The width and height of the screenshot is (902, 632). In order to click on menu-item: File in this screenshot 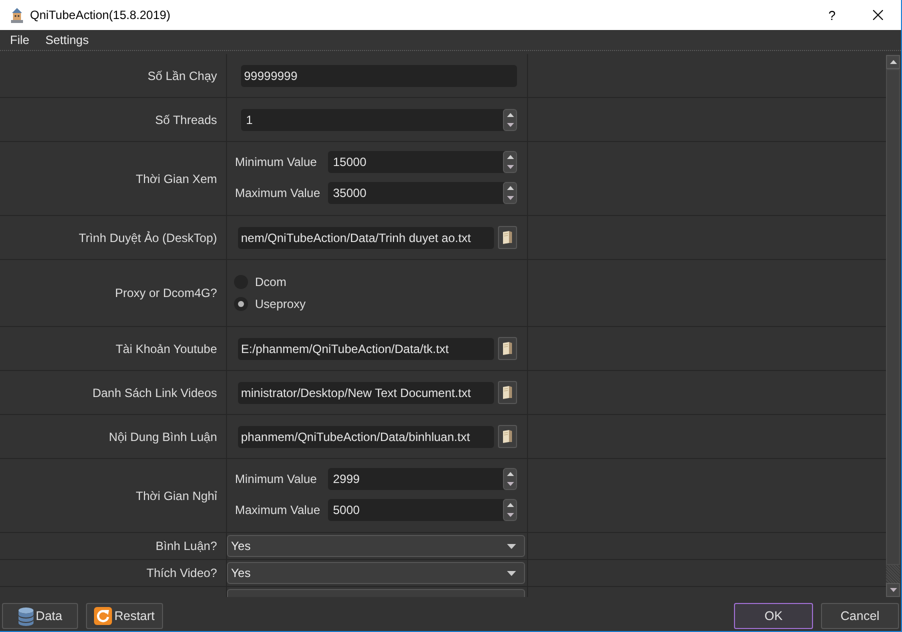, I will do `click(20, 40)`.